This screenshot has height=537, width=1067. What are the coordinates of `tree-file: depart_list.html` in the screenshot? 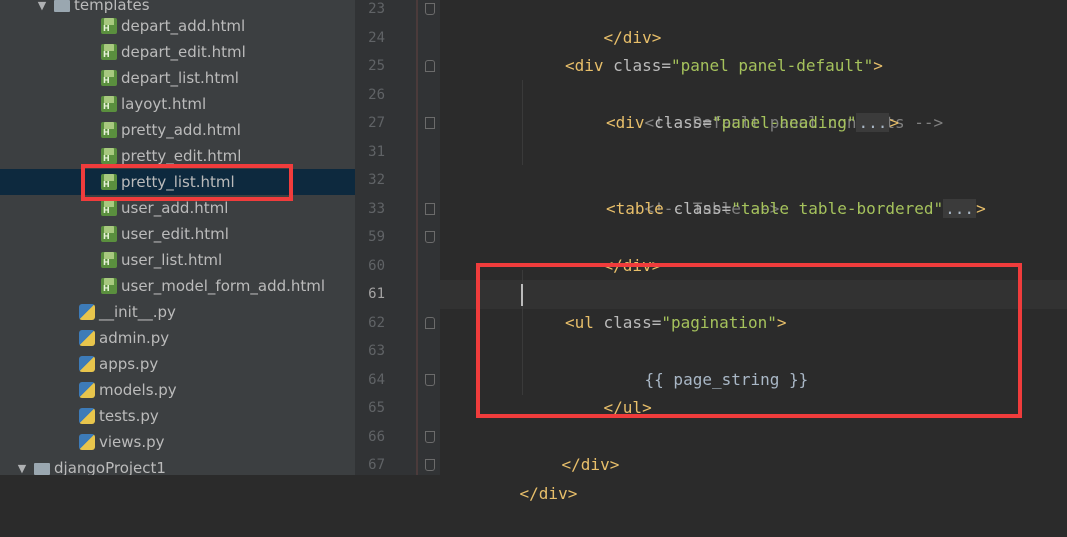 It's located at (177, 78).